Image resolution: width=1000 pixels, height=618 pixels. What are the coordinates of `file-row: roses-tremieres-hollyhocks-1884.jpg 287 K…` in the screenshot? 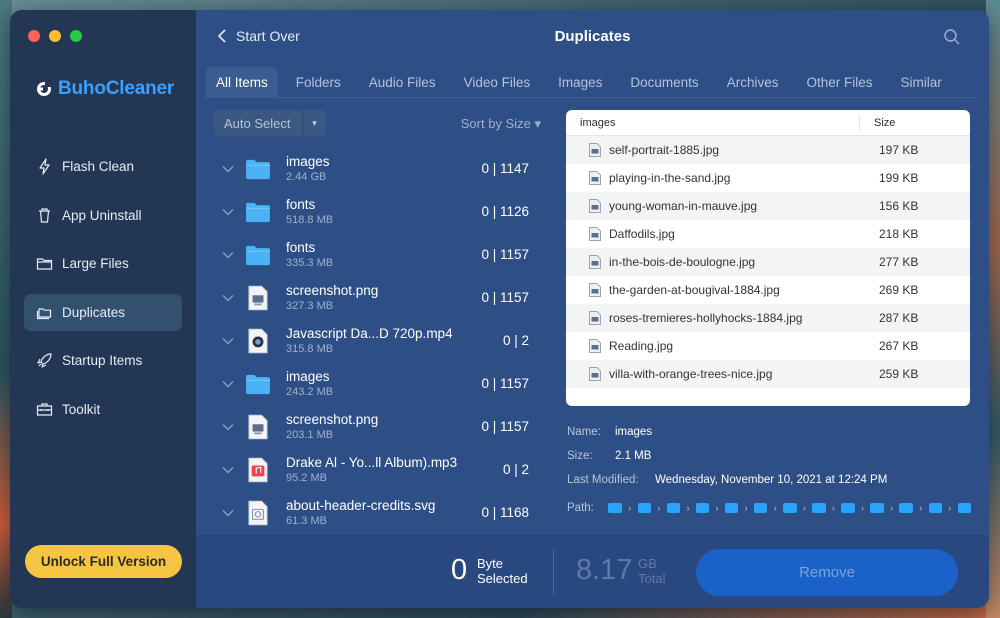 It's located at (768, 318).